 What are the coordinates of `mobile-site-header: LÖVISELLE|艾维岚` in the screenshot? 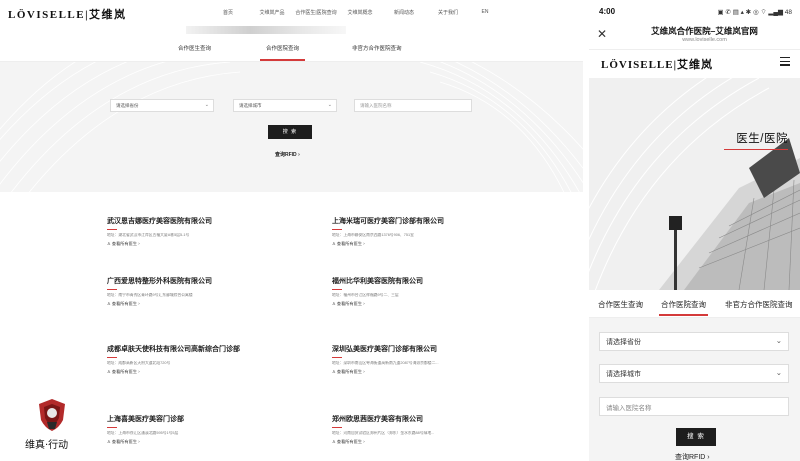 It's located at (694, 63).